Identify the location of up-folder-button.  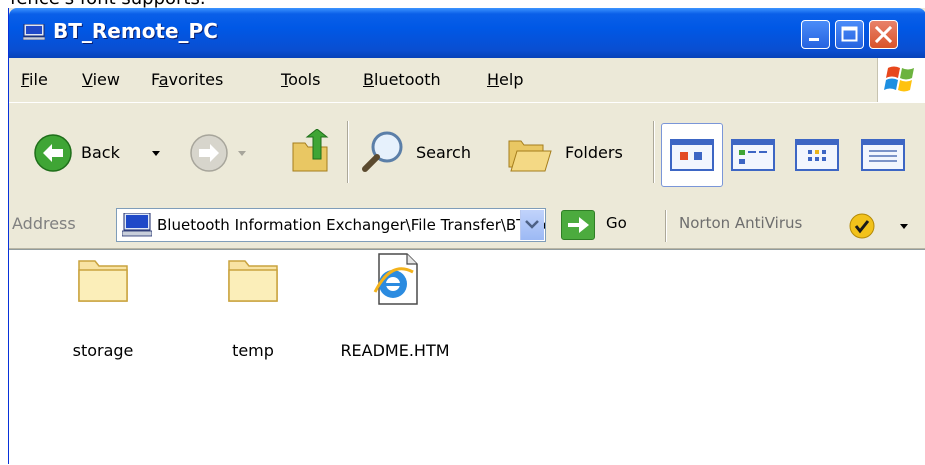
(311, 153).